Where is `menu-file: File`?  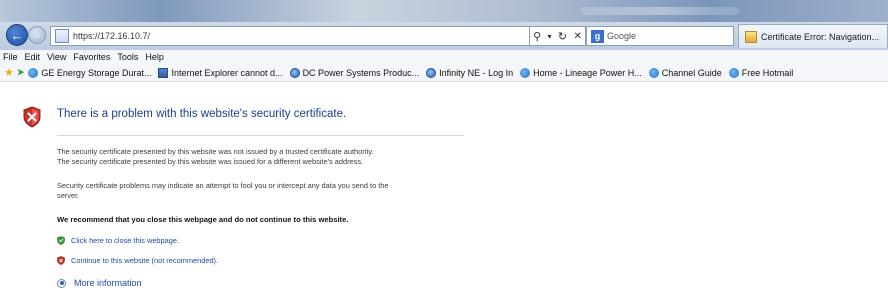 menu-file: File is located at coordinates (10, 57).